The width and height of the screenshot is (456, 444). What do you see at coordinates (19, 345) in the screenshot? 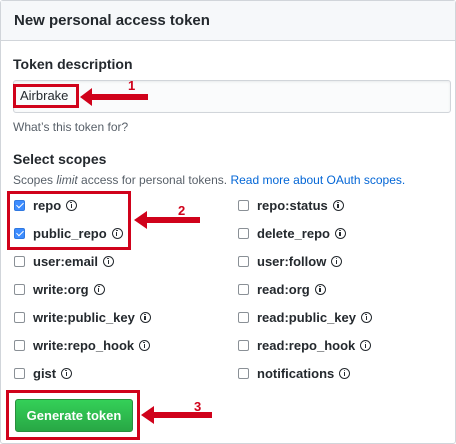
I see `scope-write-repo-hook-checkbox` at bounding box center [19, 345].